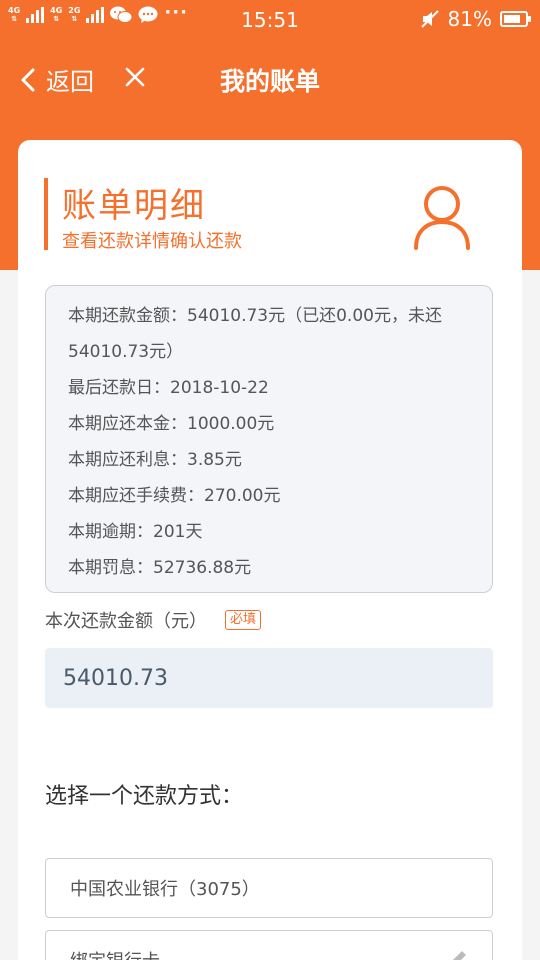 The image size is (540, 960). Describe the element at coordinates (243, 620) in the screenshot. I see `required-badge: 必填` at that location.